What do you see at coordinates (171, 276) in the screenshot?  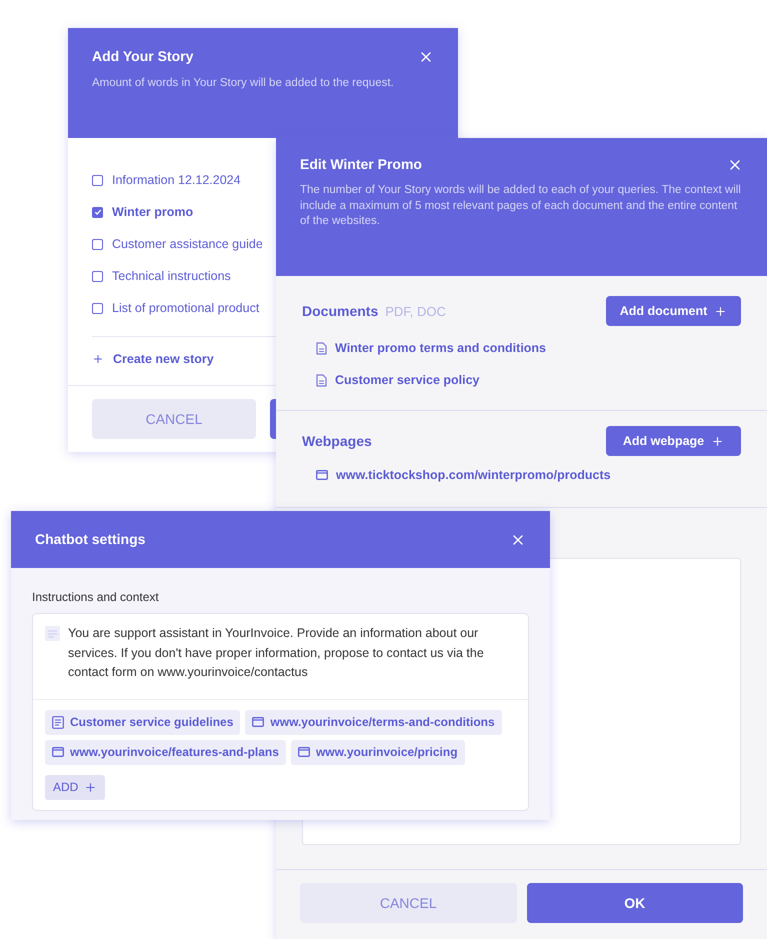 I see `story-label: Technical instructions` at bounding box center [171, 276].